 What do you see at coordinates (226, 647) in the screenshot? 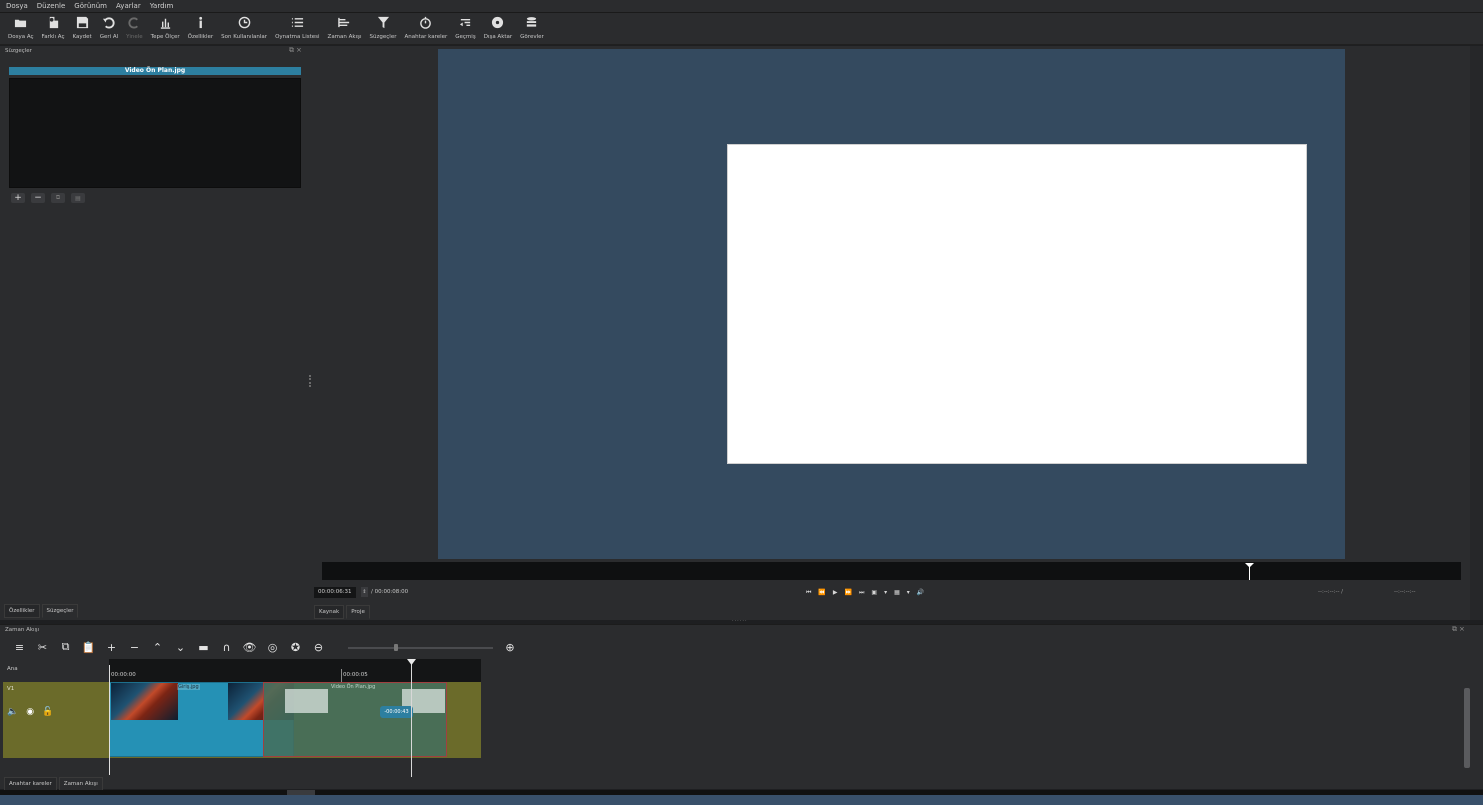
I see `snap-magnet-icon: ∩` at bounding box center [226, 647].